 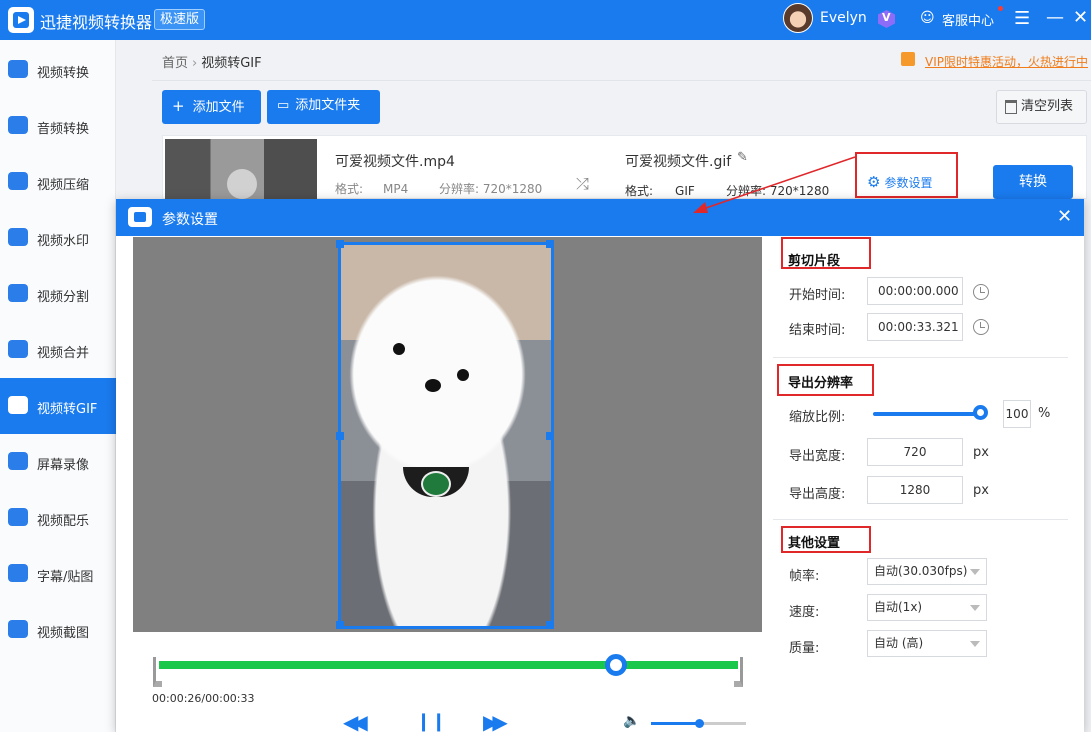 I want to click on volume-slider, so click(x=698, y=723).